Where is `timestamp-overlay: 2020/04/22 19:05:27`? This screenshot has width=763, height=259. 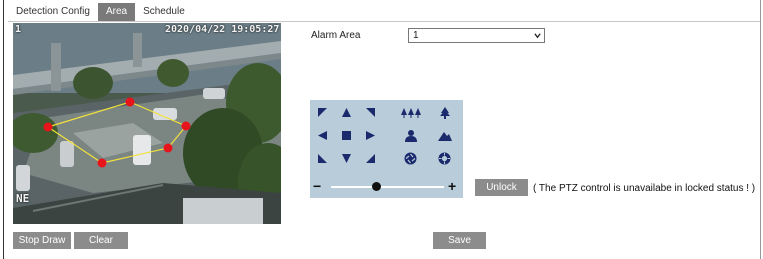
timestamp-overlay: 2020/04/22 19:05:27 is located at coordinates (222, 29).